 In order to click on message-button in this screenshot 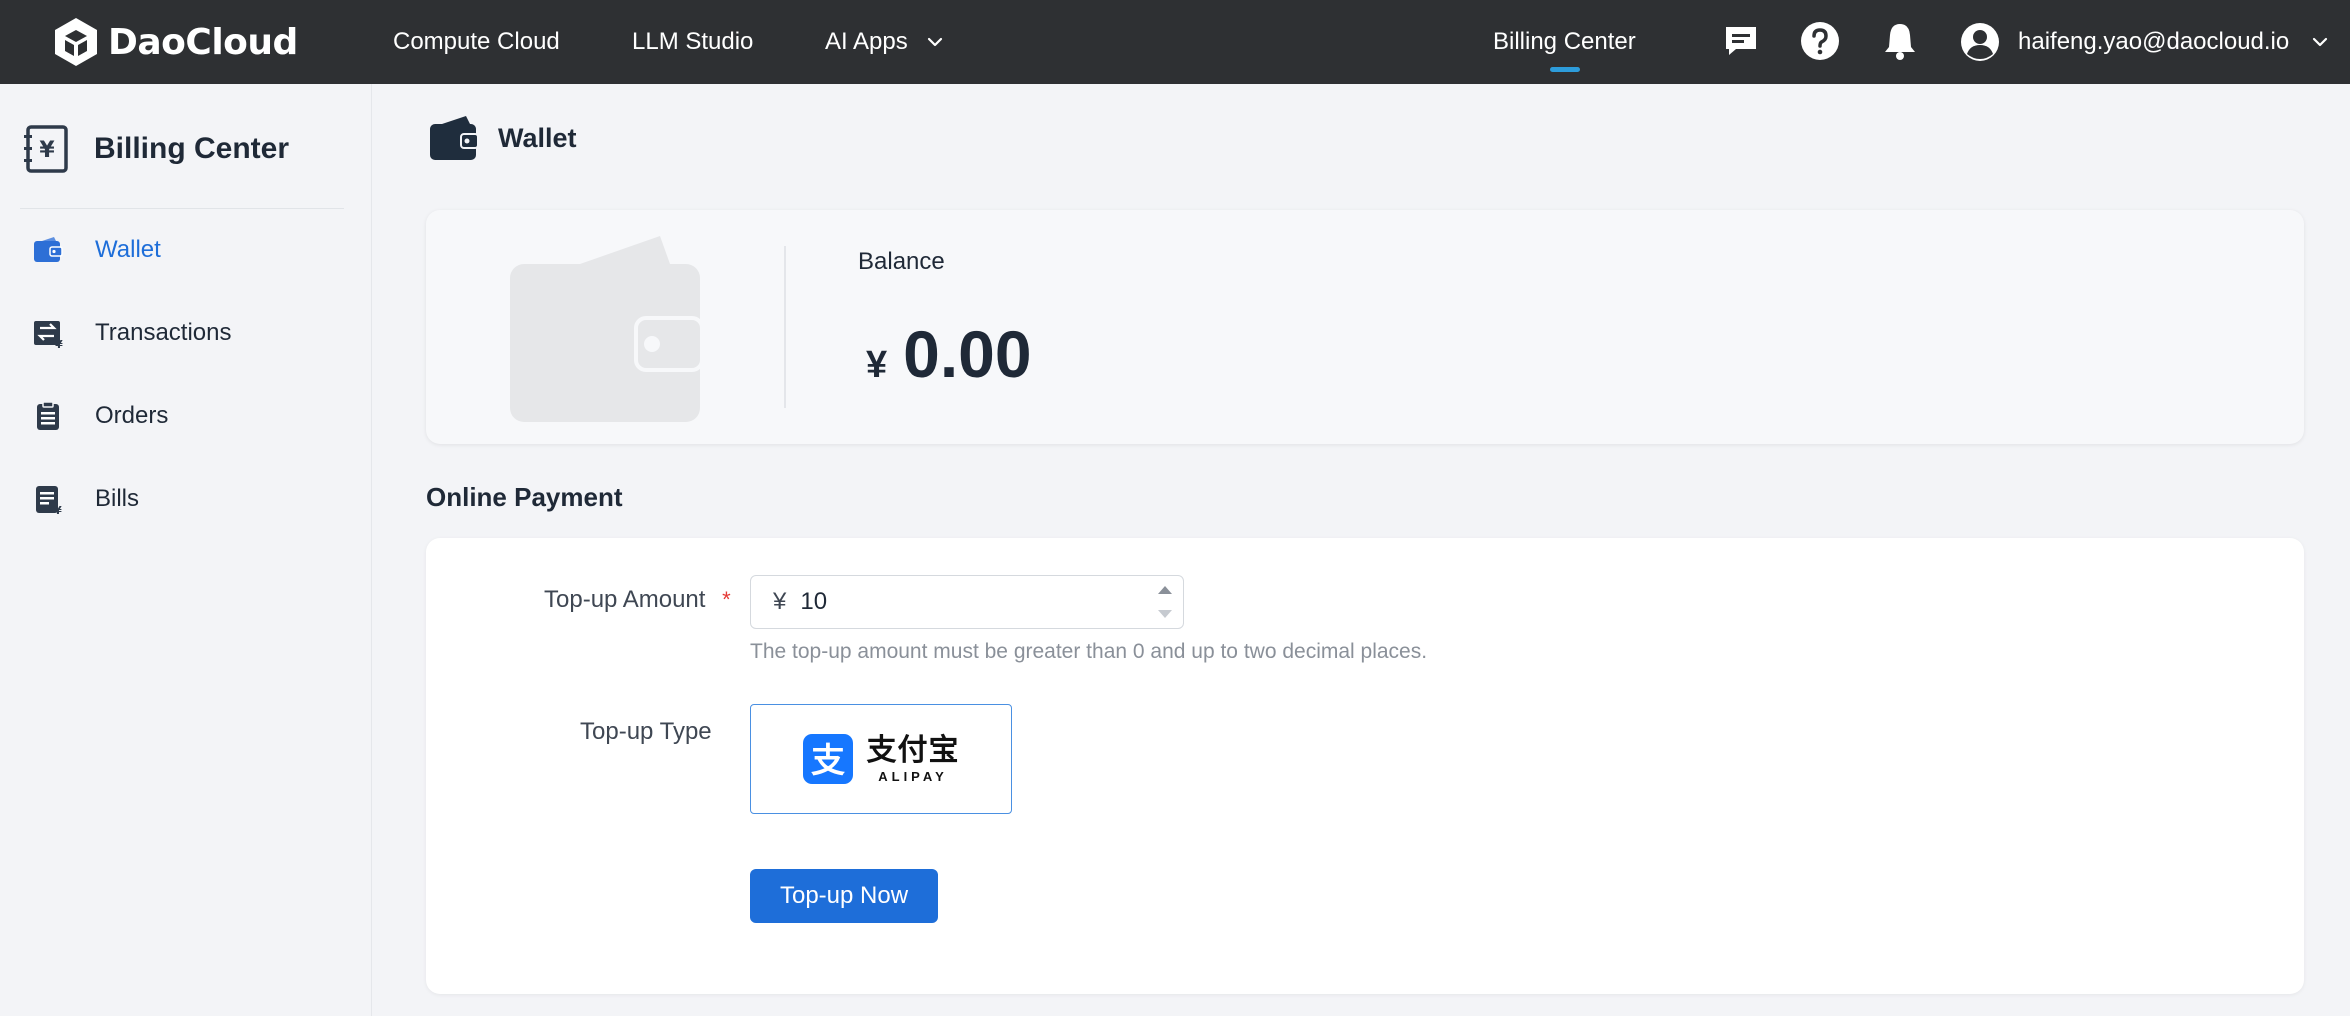, I will do `click(1741, 41)`.